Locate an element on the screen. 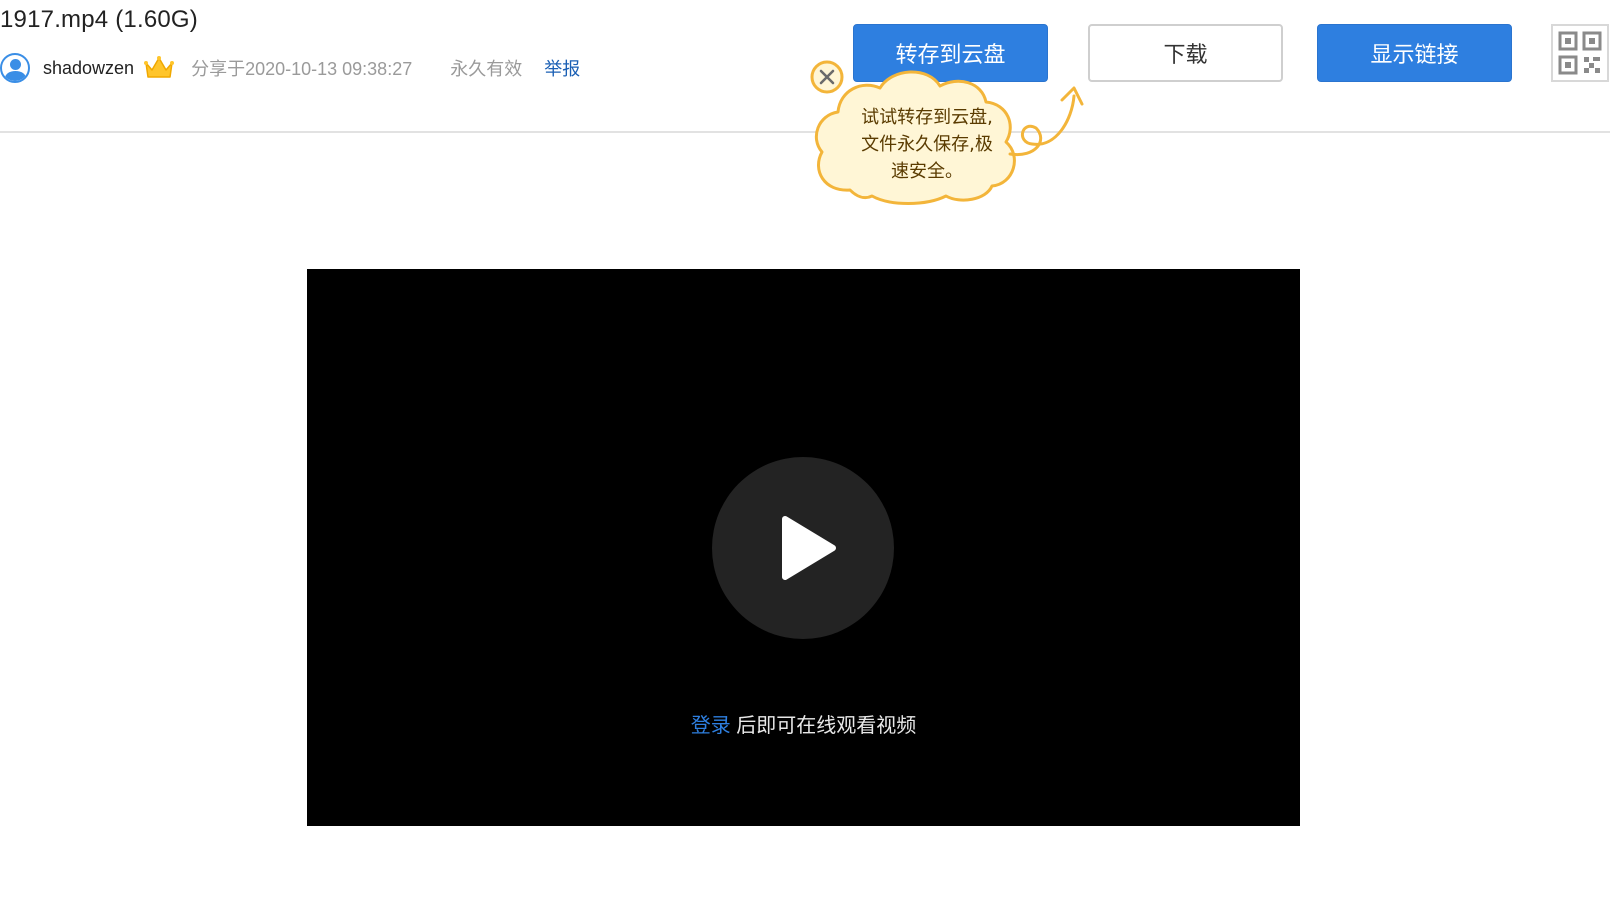 This screenshot has width=1610, height=904. share-time: 分享于2020-10-13 09:38:27 is located at coordinates (302, 69).